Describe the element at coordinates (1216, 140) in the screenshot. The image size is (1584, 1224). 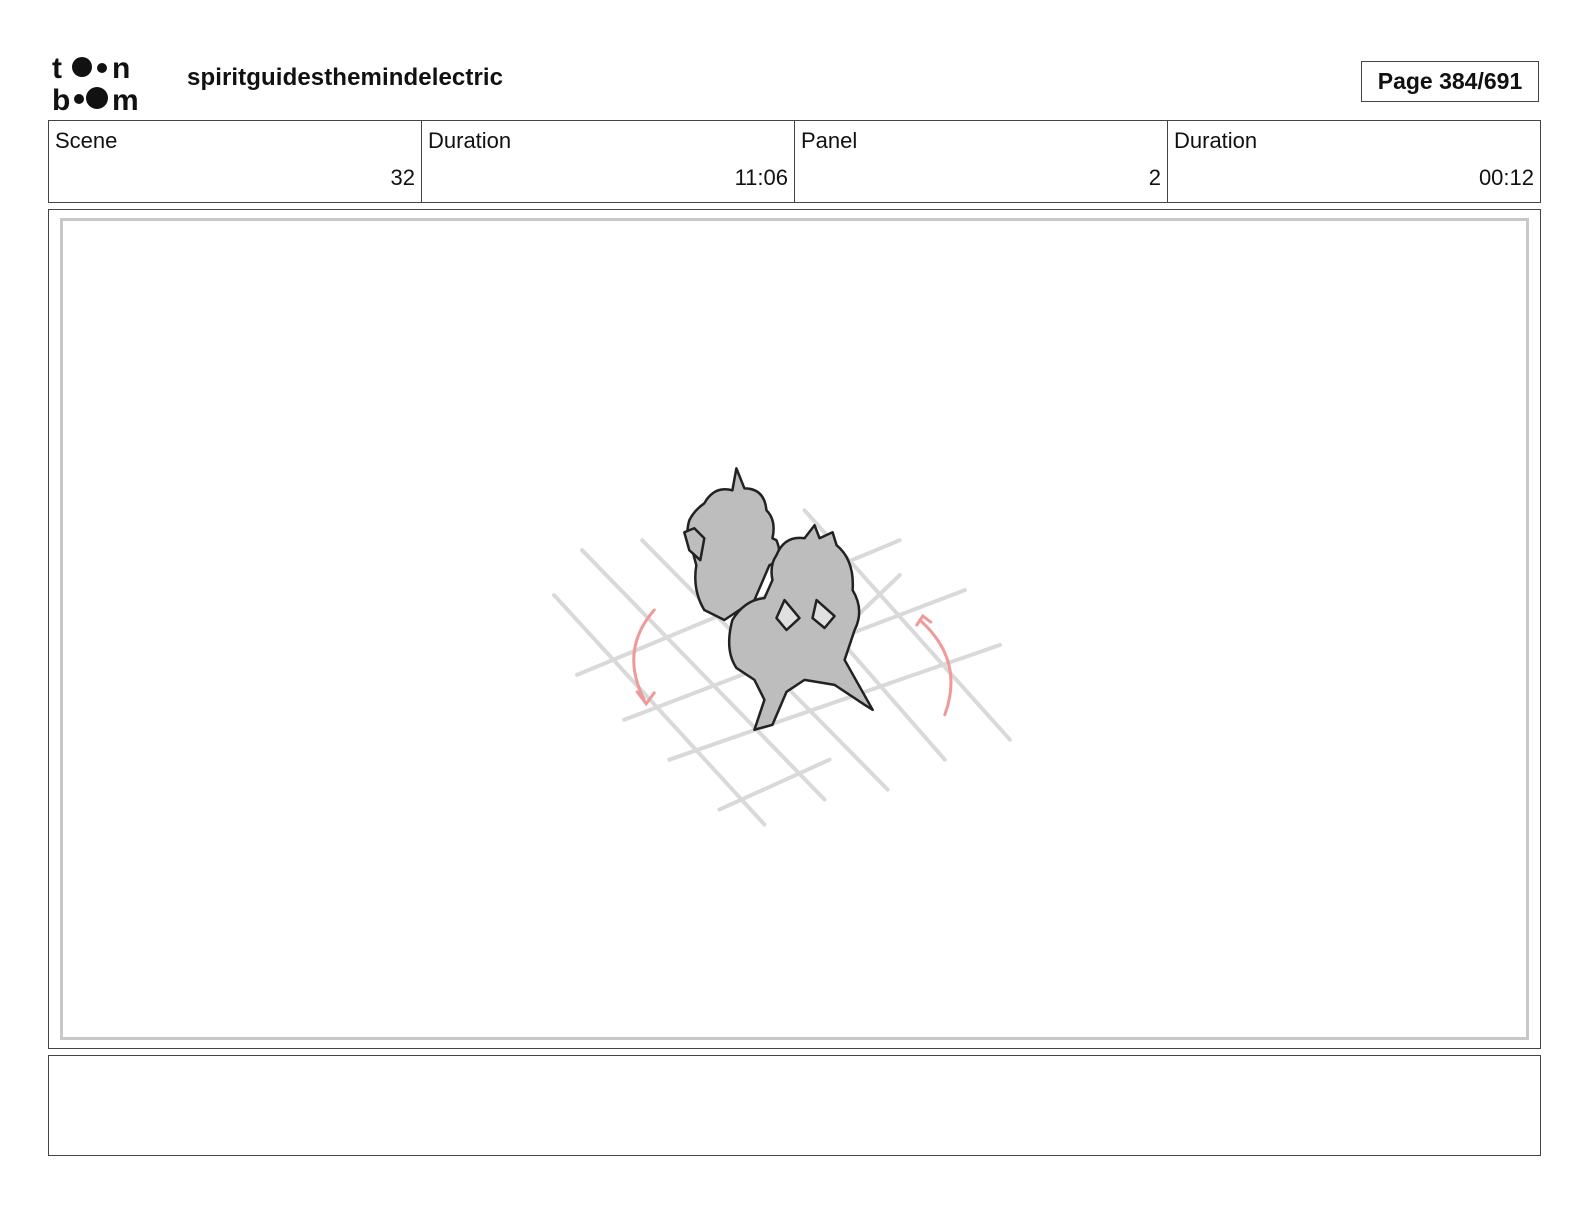
I see `panel-duration-label: Duration` at that location.